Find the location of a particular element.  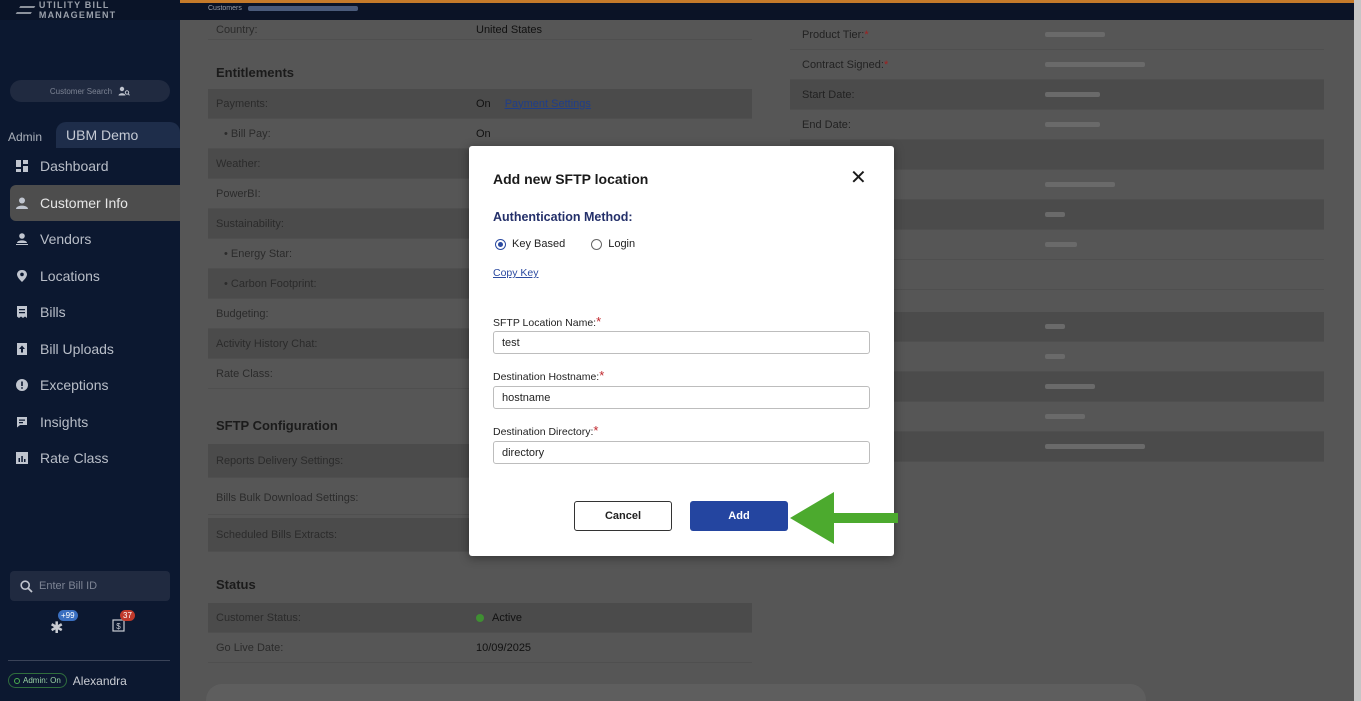

sidebar-item-bill-uploads: Bill Uploads is located at coordinates (90, 349).